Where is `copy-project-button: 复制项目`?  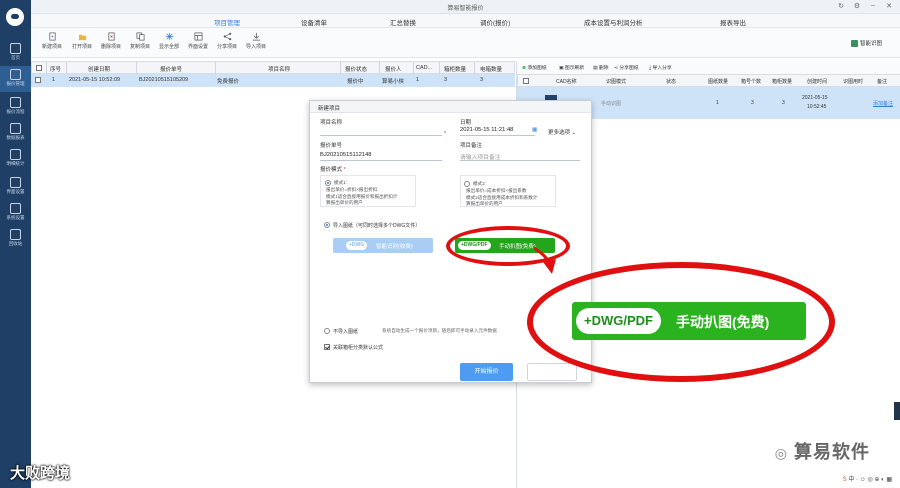
copy-project-button: 复制项目 is located at coordinates (140, 41).